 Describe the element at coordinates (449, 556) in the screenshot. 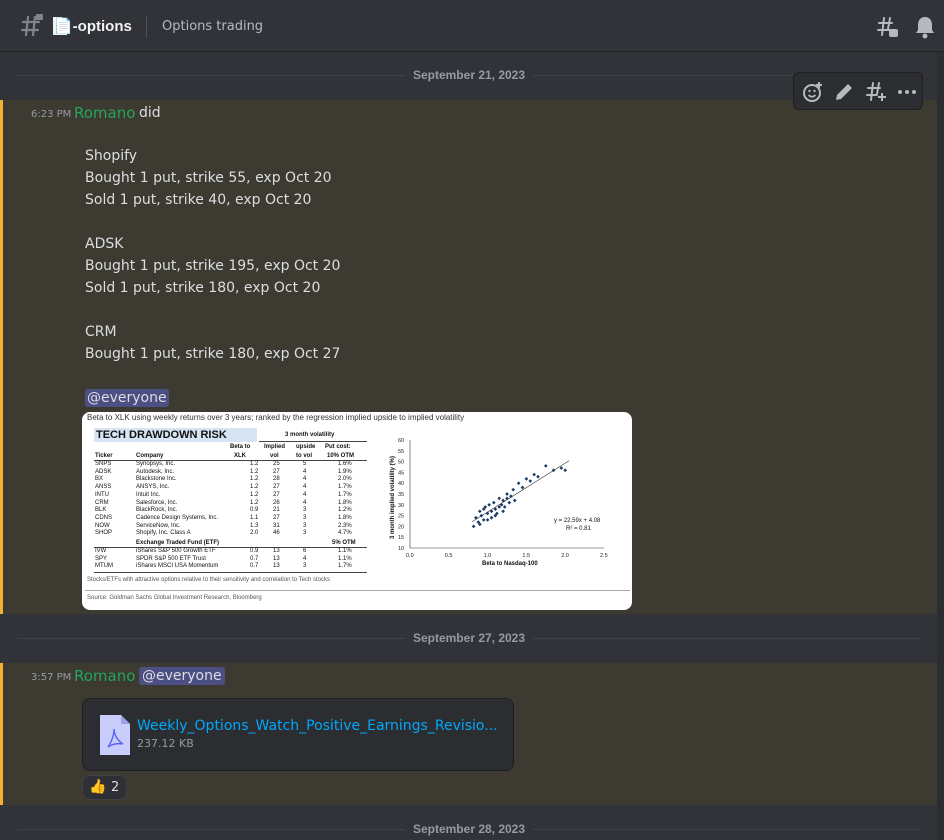

I see `x-tick-label: 0.5` at that location.